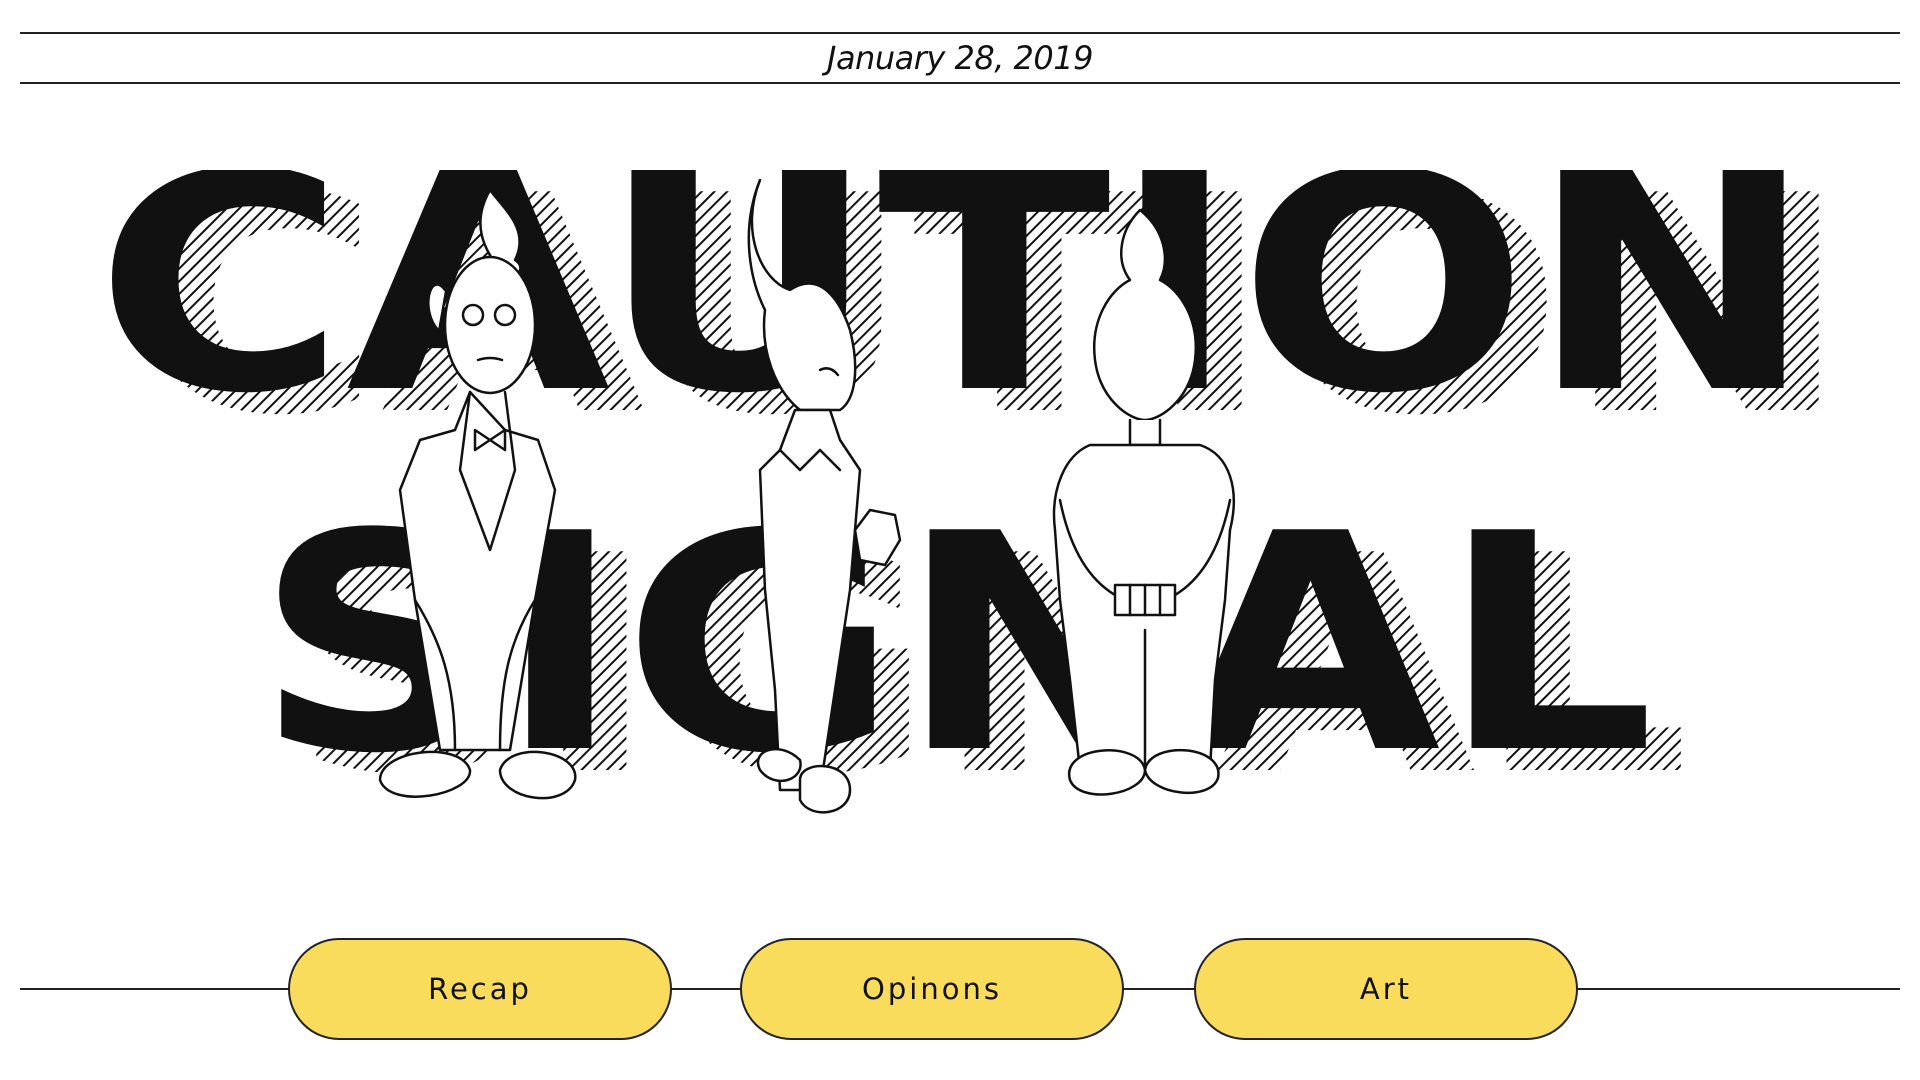  I want to click on nav-button-art: Art, so click(1386, 989).